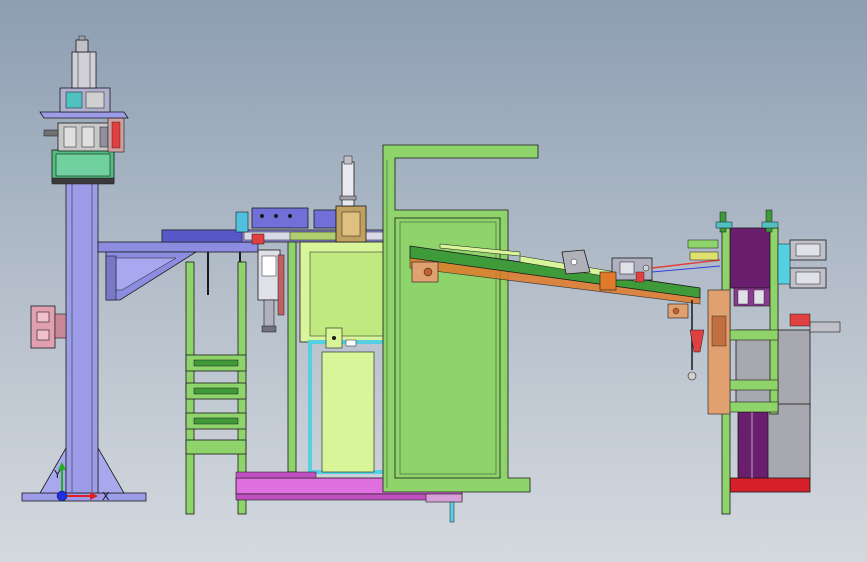 This screenshot has height=562, width=867. Describe the element at coordinates (57, 474) in the screenshot. I see `y-axis-label: Y` at that location.